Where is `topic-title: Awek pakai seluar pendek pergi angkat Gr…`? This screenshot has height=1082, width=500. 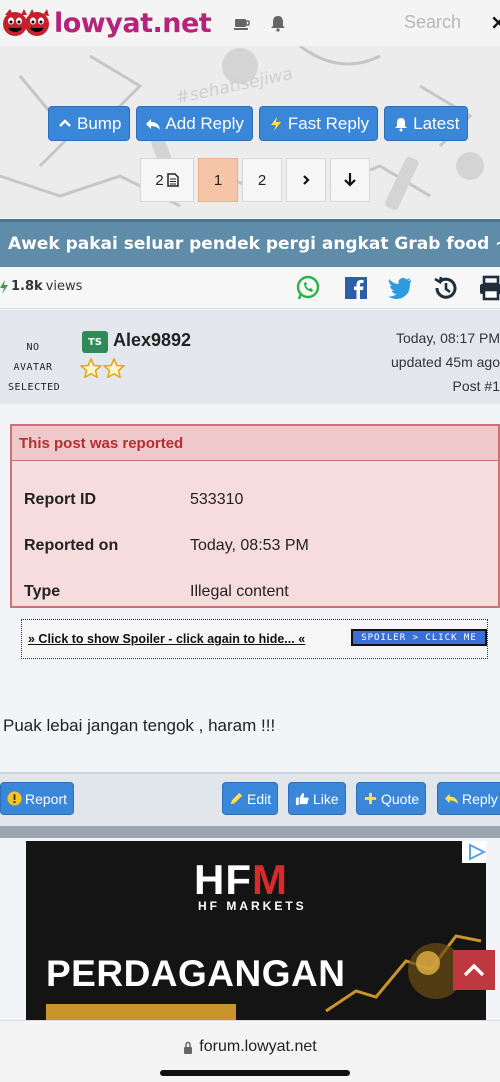
topic-title: Awek pakai seluar pendek pergi angkat Gr… is located at coordinates (250, 243).